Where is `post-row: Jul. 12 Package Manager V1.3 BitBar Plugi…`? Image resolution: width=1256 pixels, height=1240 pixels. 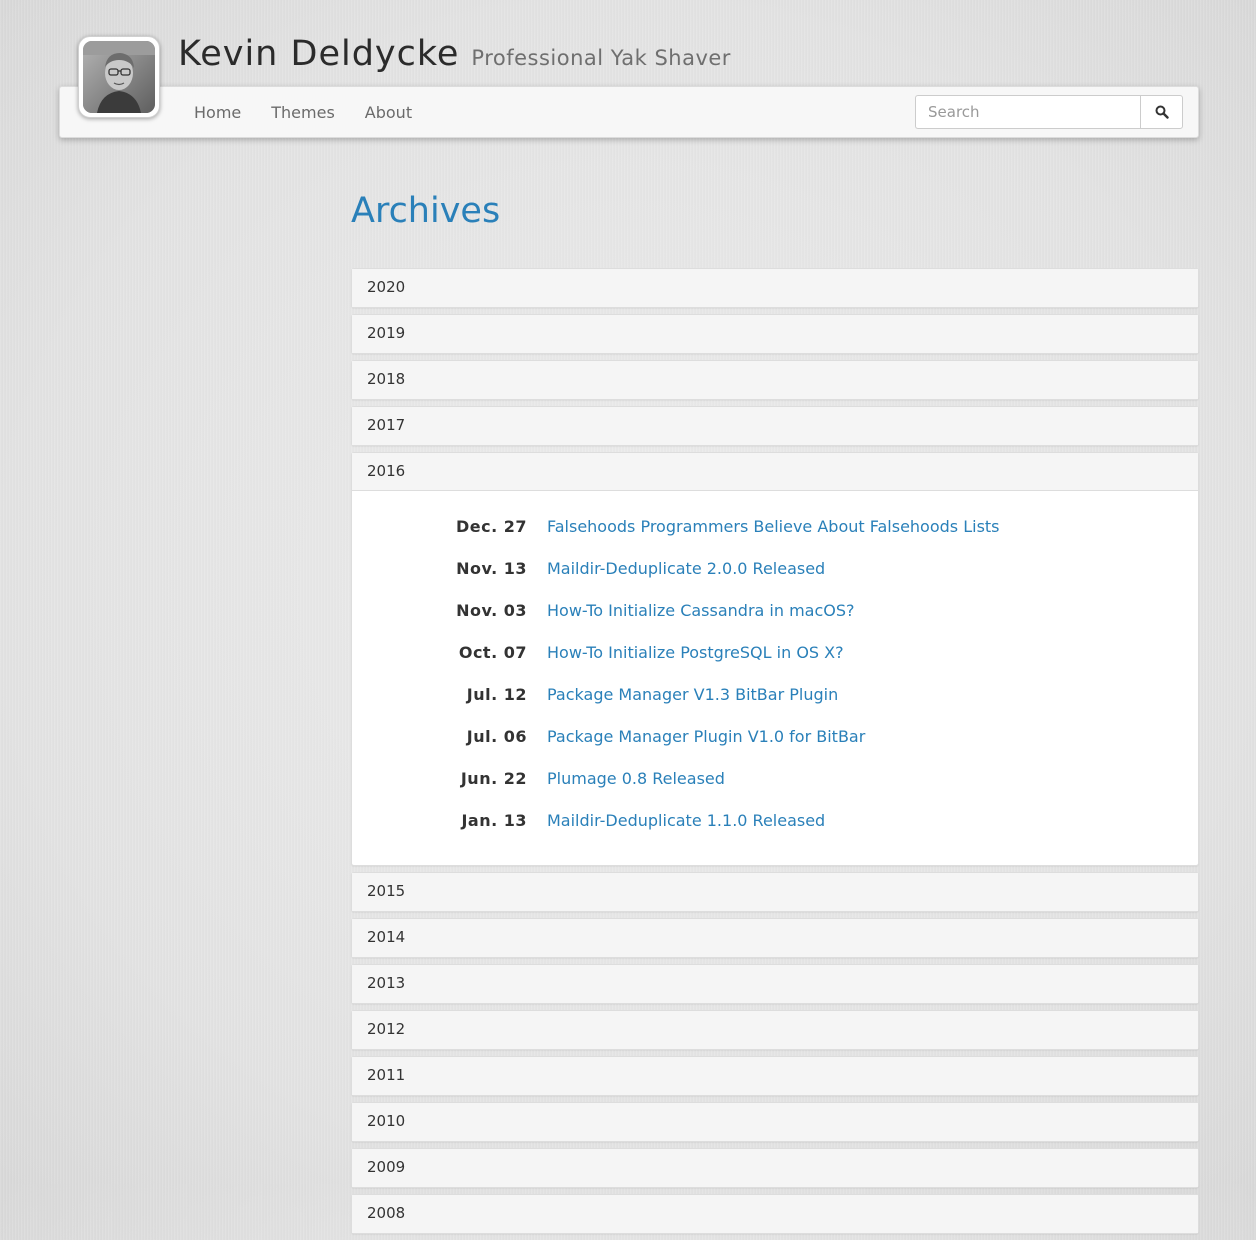 post-row: Jul. 12 Package Manager V1.3 BitBar Plugi… is located at coordinates (775, 694).